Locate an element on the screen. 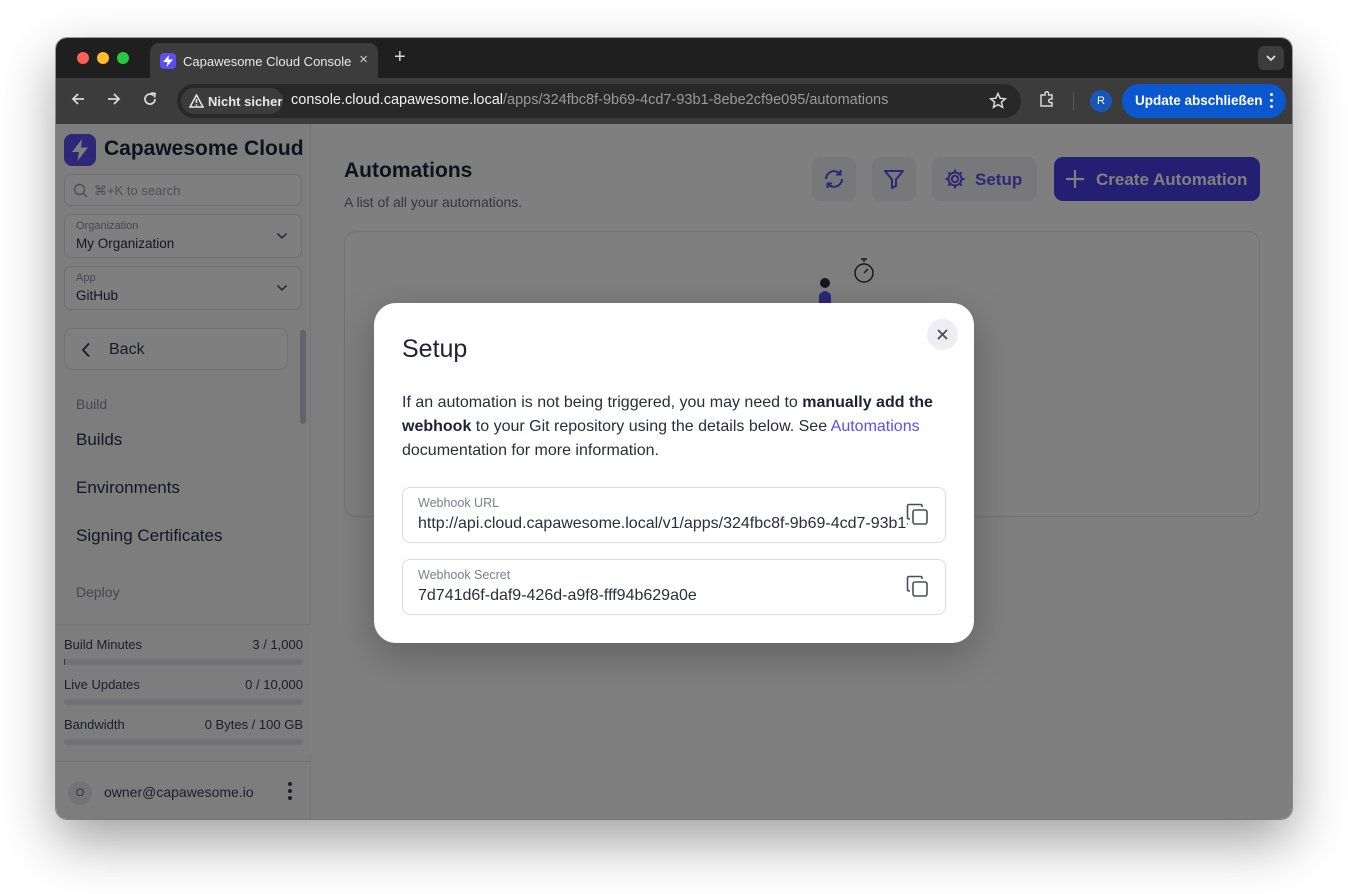 The width and height of the screenshot is (1348, 894). browser-tab: Capawesome Cloud Console × is located at coordinates (264, 60).